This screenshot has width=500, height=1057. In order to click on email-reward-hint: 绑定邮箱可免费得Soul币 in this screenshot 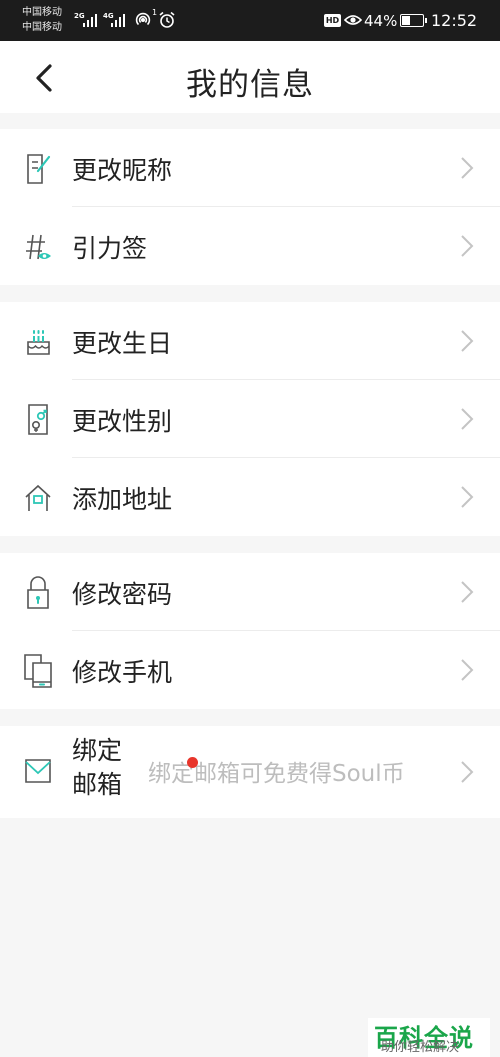, I will do `click(276, 774)`.